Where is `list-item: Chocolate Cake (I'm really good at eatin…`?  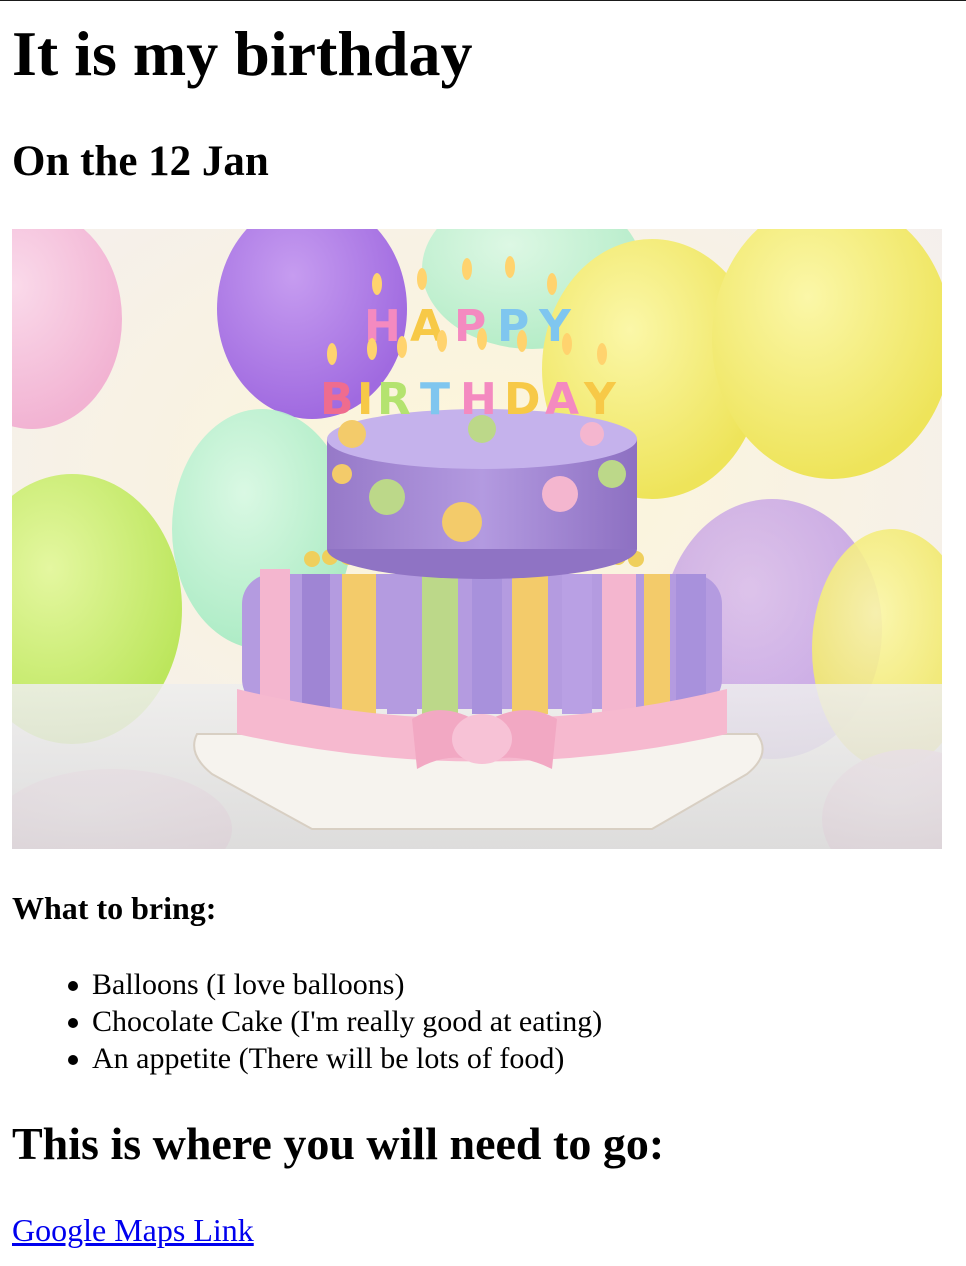
list-item: Chocolate Cake (I'm really good at eatin… is located at coordinates (335, 1021).